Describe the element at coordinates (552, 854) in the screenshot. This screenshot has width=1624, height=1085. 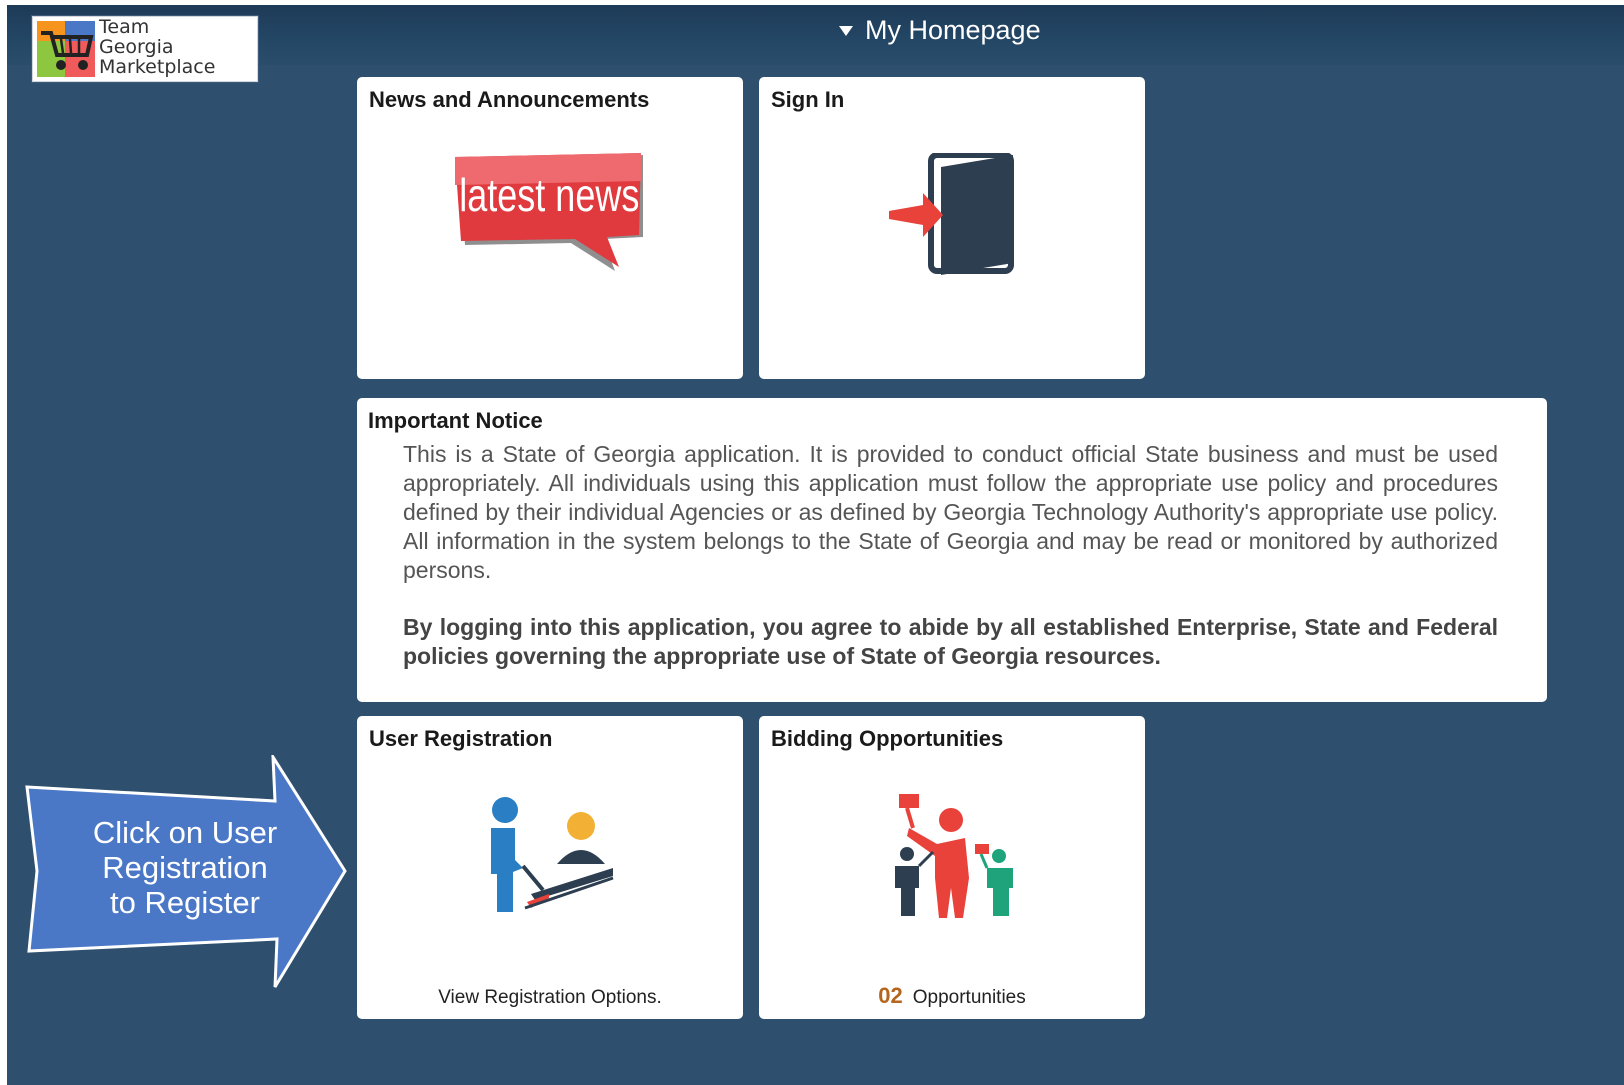
I see `user-registration-icon` at that location.